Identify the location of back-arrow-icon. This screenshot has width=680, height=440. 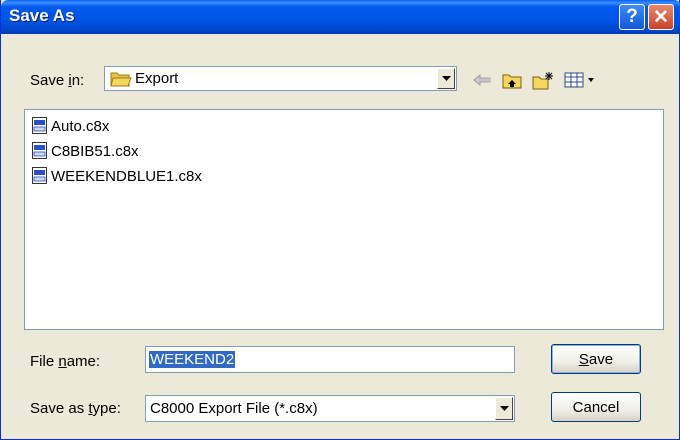
(482, 80).